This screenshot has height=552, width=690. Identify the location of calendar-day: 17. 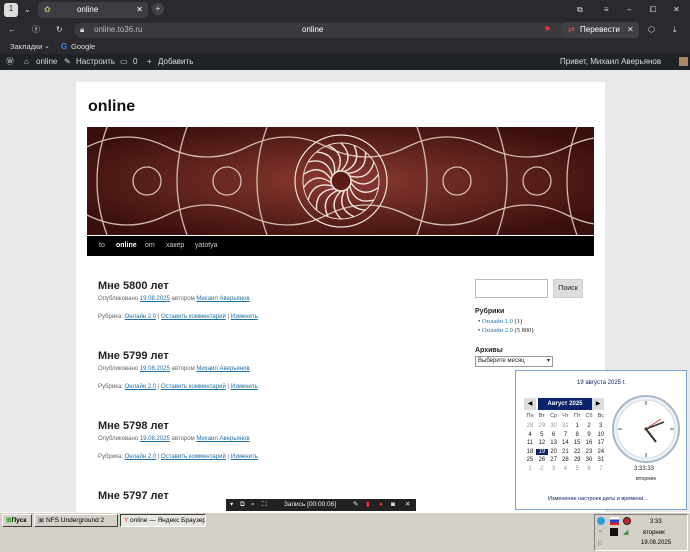
(601, 443).